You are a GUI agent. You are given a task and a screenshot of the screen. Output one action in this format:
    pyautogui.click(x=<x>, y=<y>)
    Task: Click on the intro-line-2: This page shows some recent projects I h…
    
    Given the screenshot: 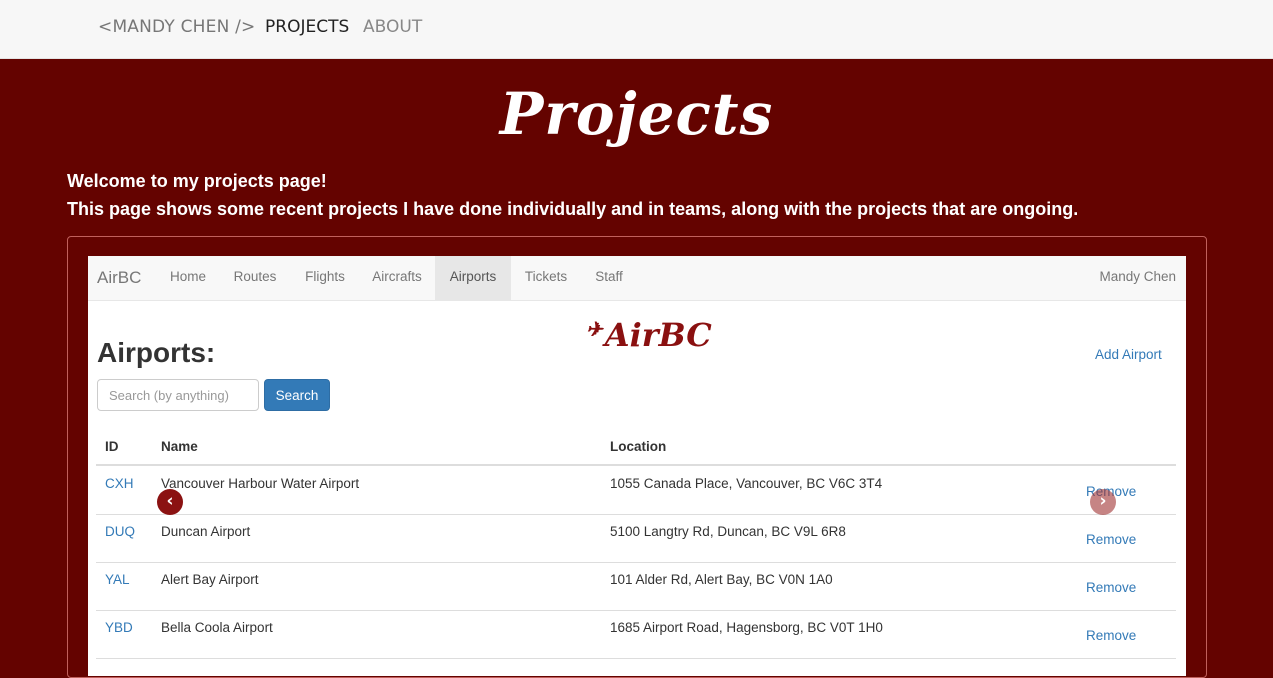 What is the action you would take?
    pyautogui.click(x=573, y=209)
    